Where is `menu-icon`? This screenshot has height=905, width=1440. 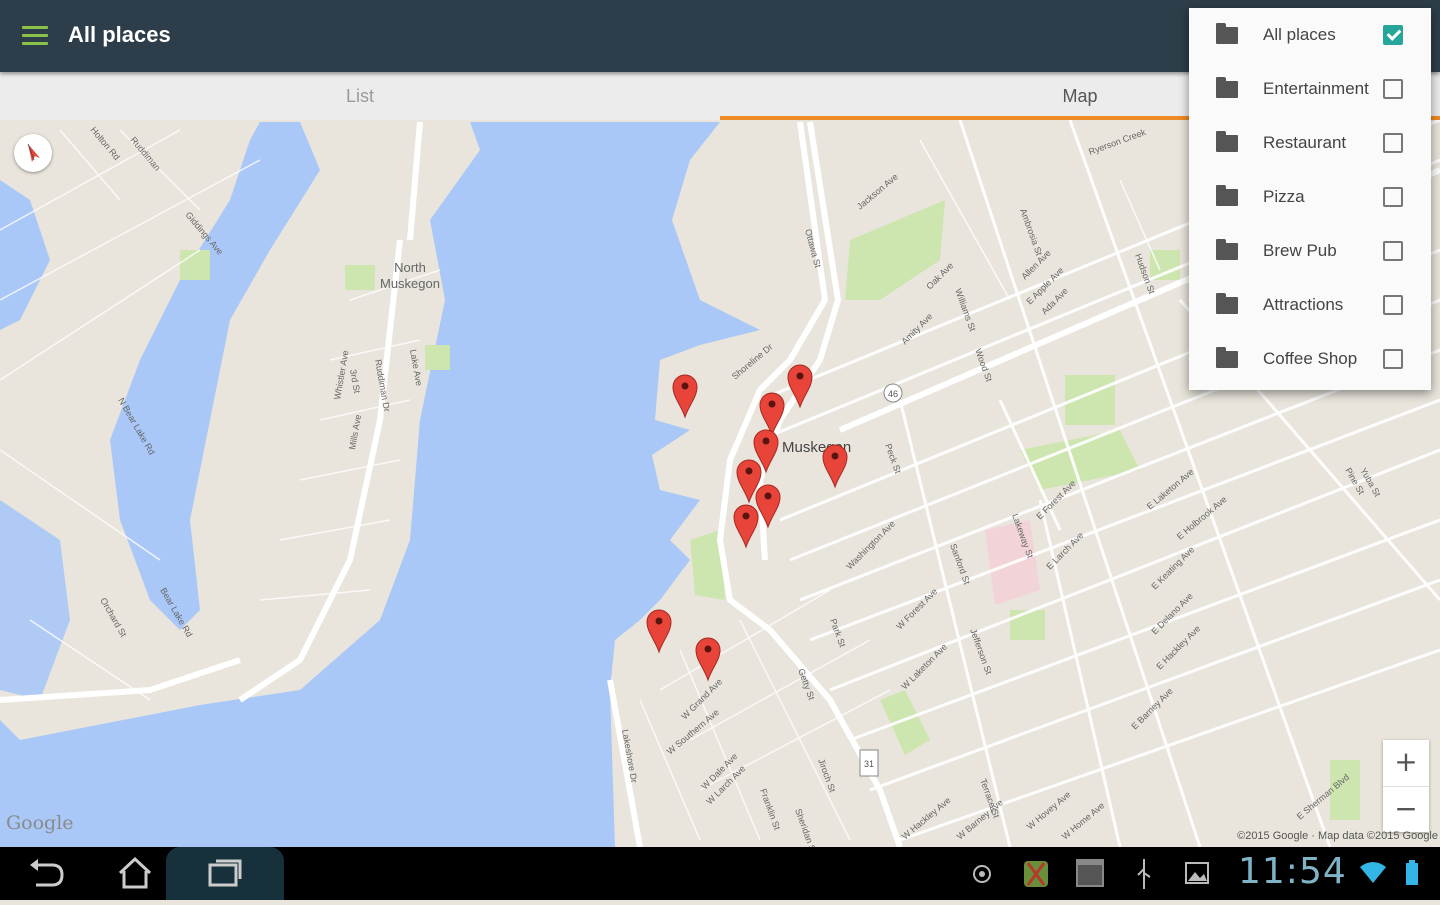 menu-icon is located at coordinates (35, 37).